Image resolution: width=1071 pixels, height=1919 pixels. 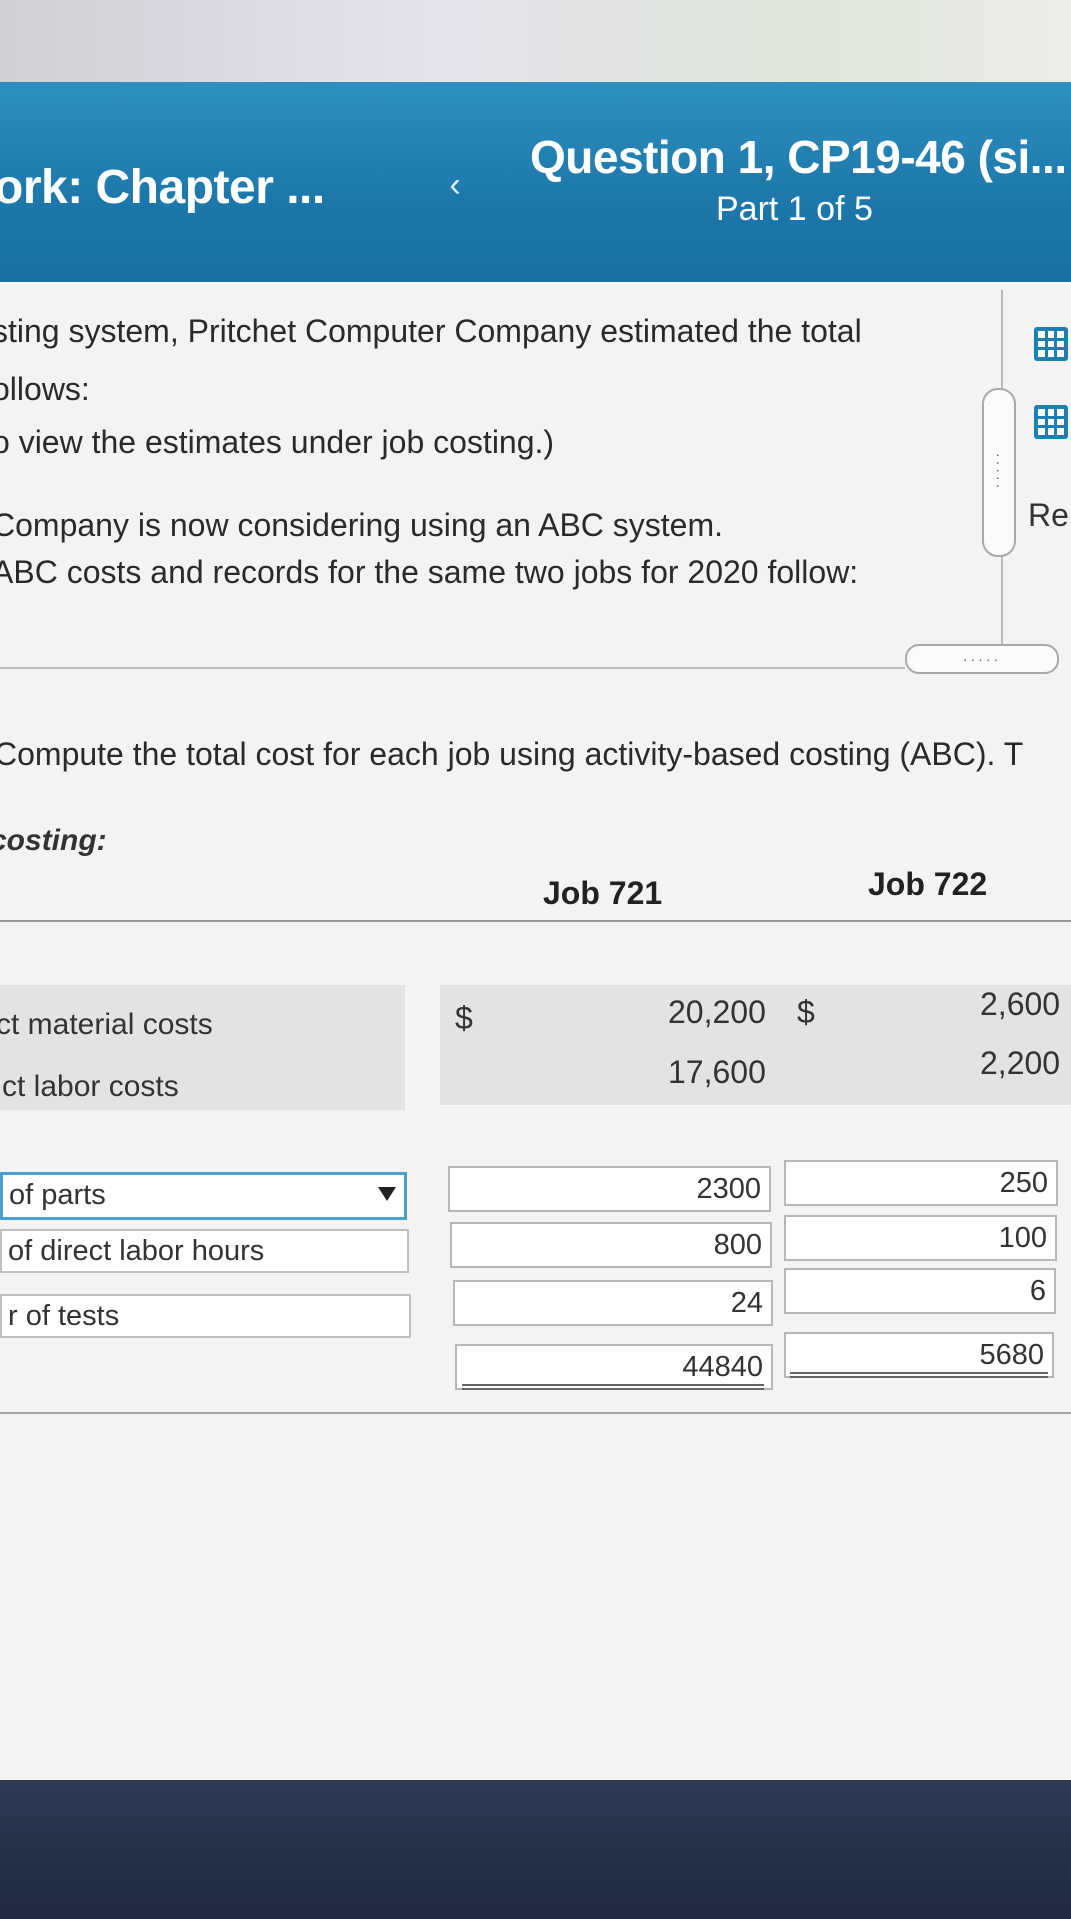 I want to click on column-header-job-722: Job 722, so click(x=928, y=884).